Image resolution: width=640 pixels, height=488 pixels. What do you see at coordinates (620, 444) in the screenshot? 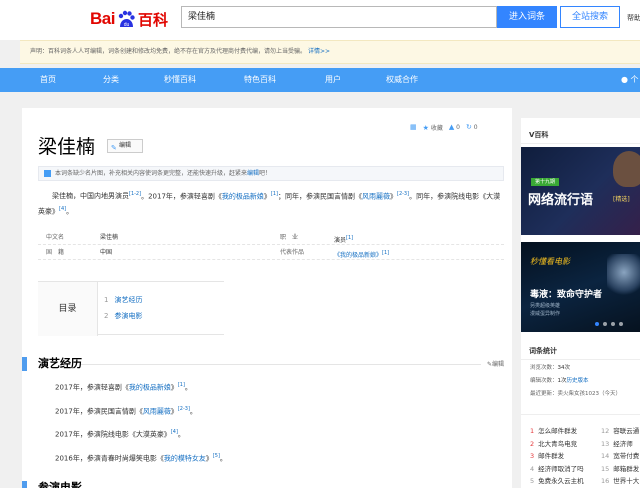
I see `list-item: 13 经济师` at bounding box center [620, 444].